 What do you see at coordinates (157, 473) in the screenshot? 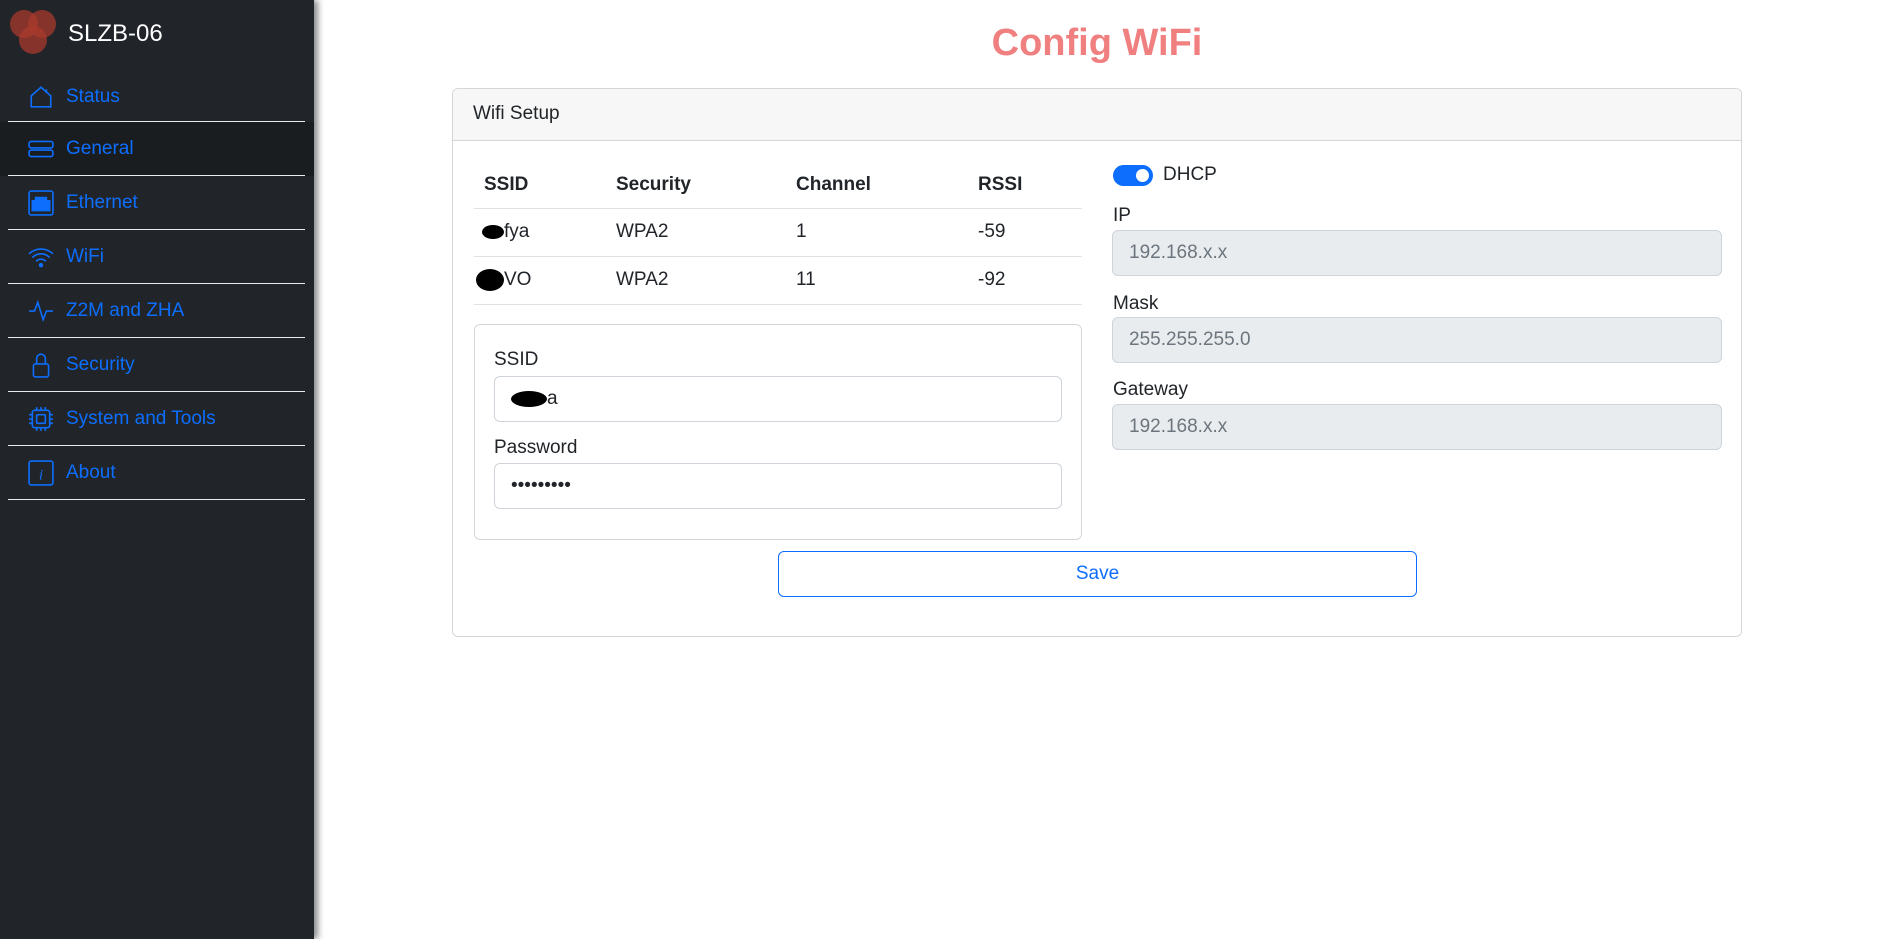
I see `sidebar-item-about: i About` at bounding box center [157, 473].